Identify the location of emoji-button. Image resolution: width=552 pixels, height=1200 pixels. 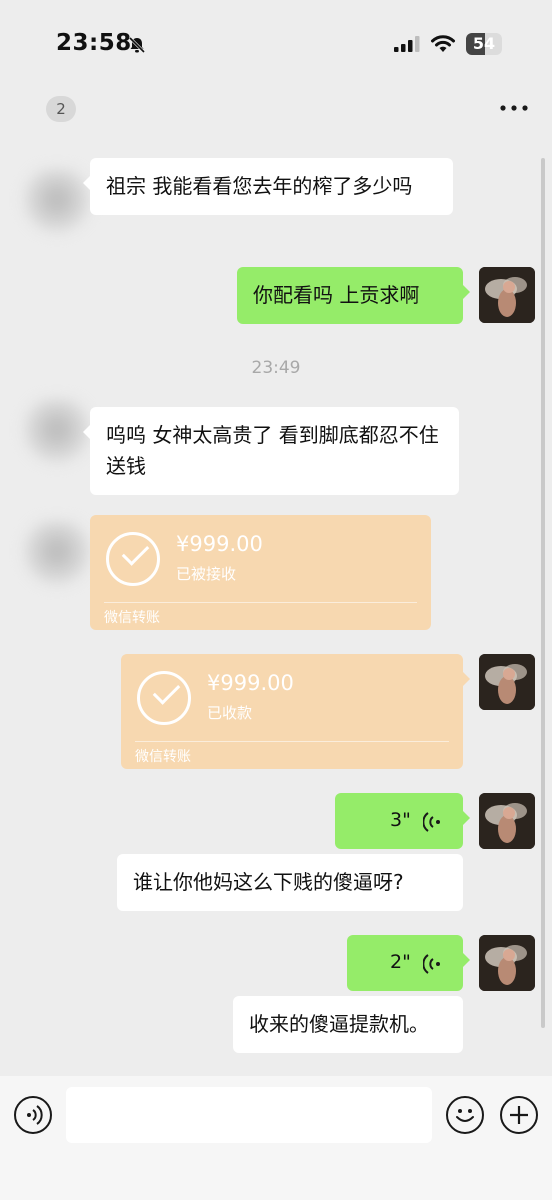
(465, 1115).